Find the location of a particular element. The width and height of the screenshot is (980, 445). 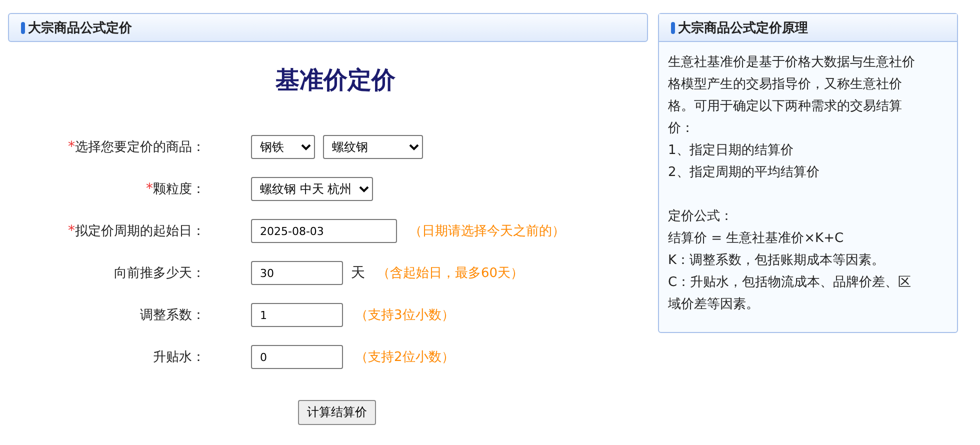

input-field: 2025-08-03 is located at coordinates (324, 231).